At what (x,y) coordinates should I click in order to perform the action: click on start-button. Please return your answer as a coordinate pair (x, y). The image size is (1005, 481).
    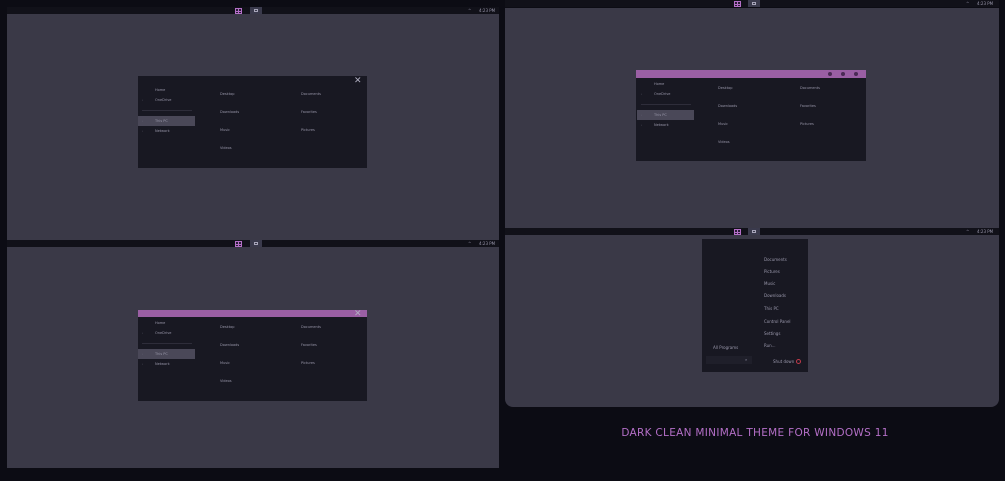
    Looking at the image, I should click on (737, 4).